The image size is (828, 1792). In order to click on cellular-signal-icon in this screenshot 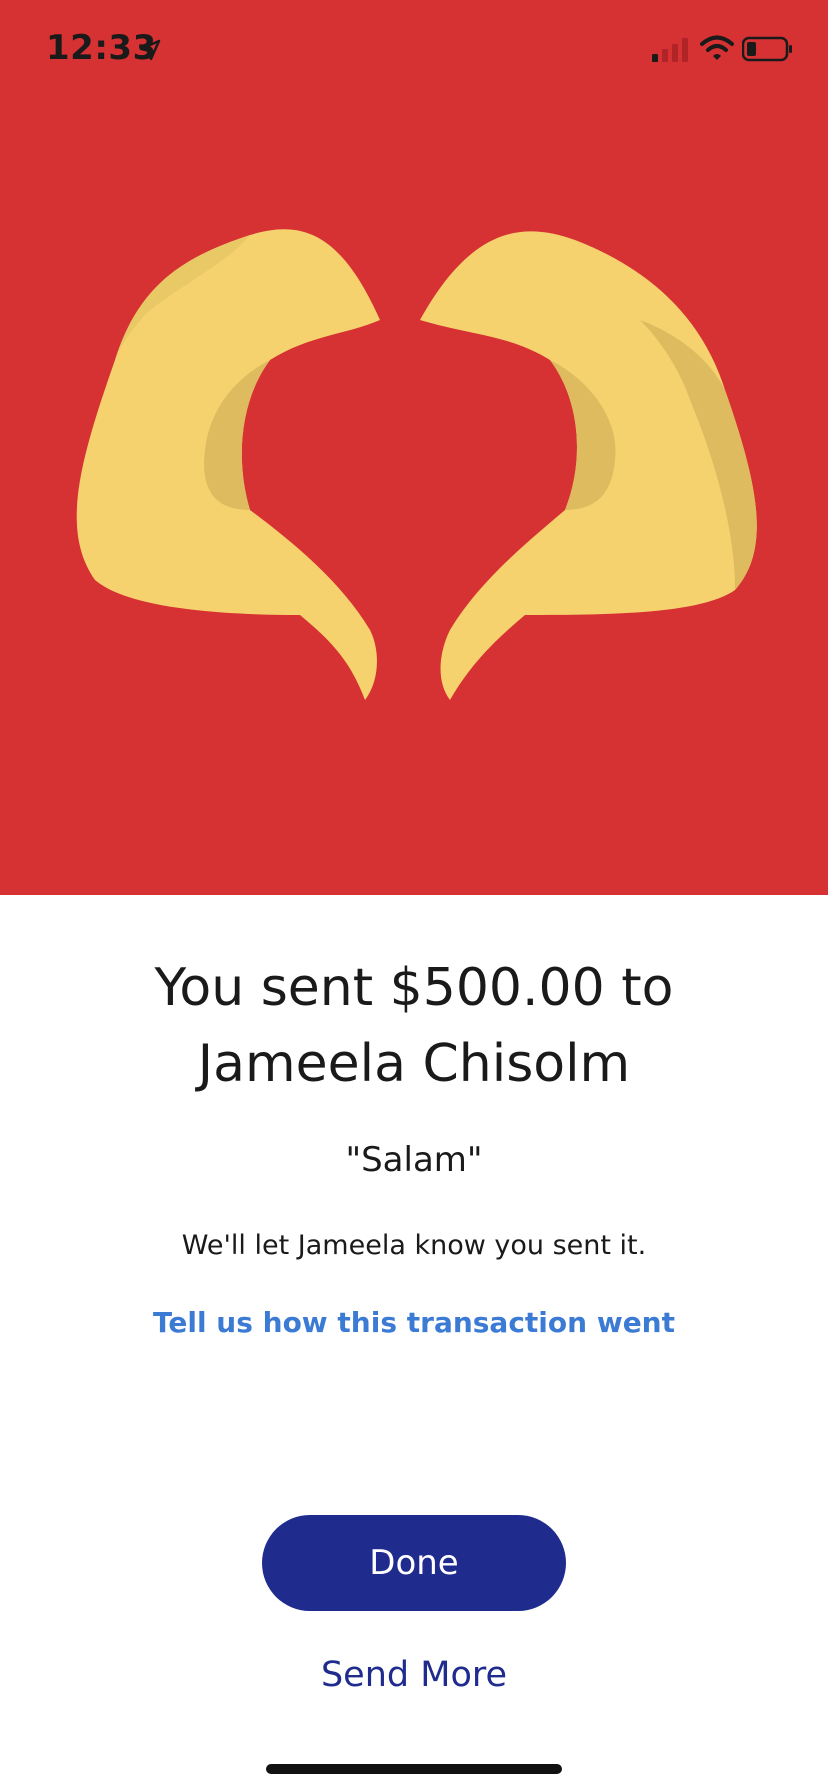, I will do `click(670, 50)`.